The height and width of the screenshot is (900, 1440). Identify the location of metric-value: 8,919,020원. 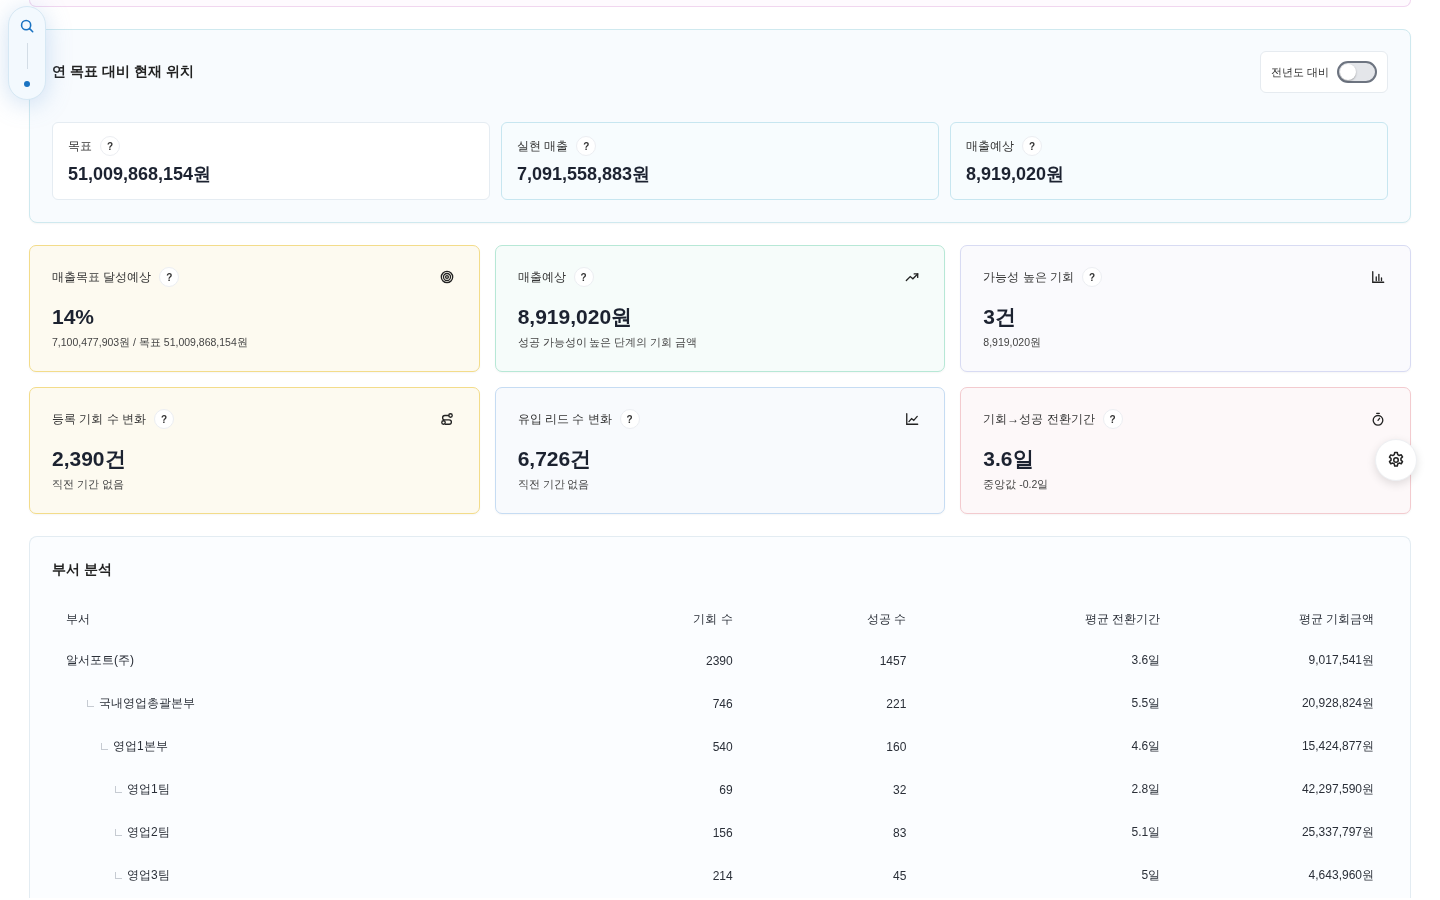
(575, 317).